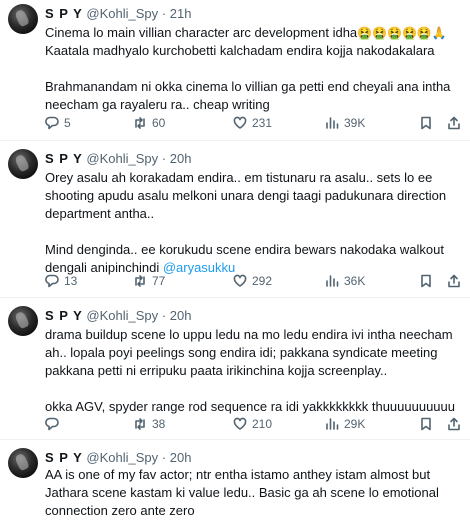  What do you see at coordinates (262, 281) in the screenshot?
I see `like-count: 292` at bounding box center [262, 281].